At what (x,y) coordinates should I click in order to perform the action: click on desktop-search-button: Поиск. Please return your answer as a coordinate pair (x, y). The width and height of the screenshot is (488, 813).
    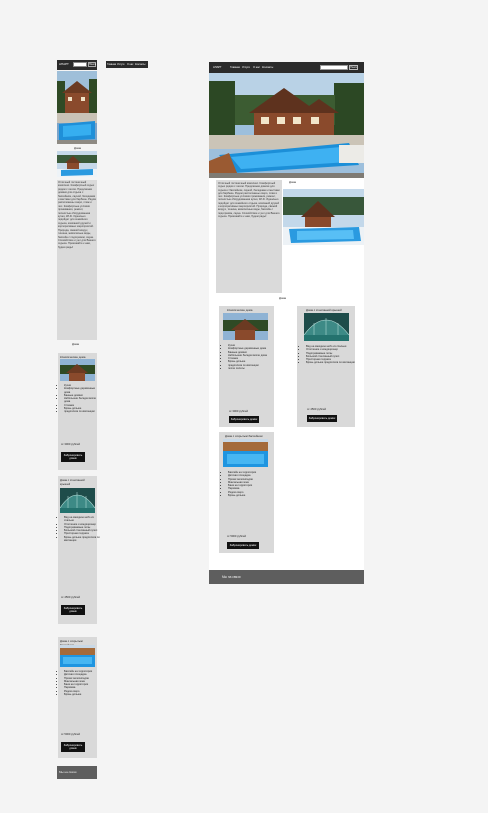
    Looking at the image, I should click on (353, 67).